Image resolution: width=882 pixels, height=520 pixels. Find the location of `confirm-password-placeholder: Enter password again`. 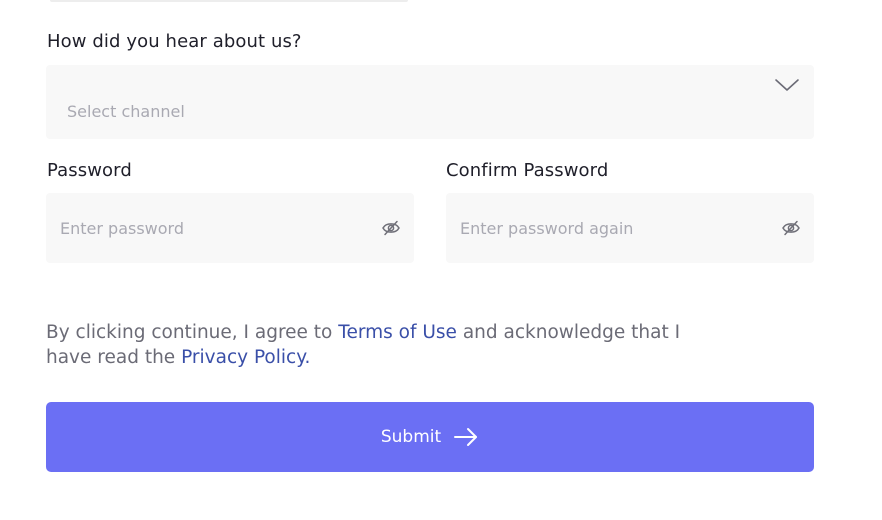

confirm-password-placeholder: Enter password again is located at coordinates (547, 228).